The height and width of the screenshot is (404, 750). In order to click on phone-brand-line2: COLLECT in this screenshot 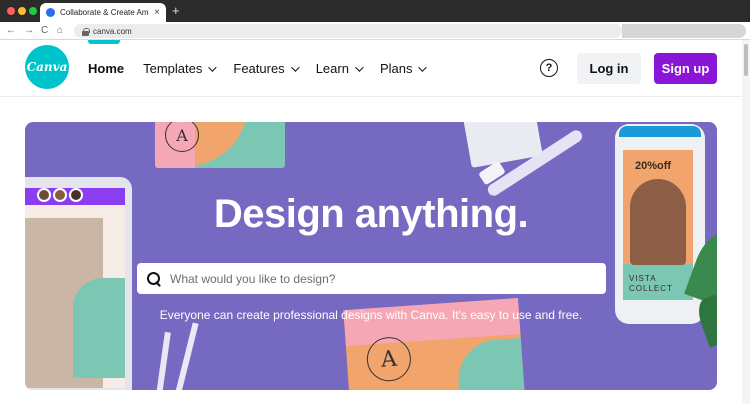, I will do `click(651, 288)`.